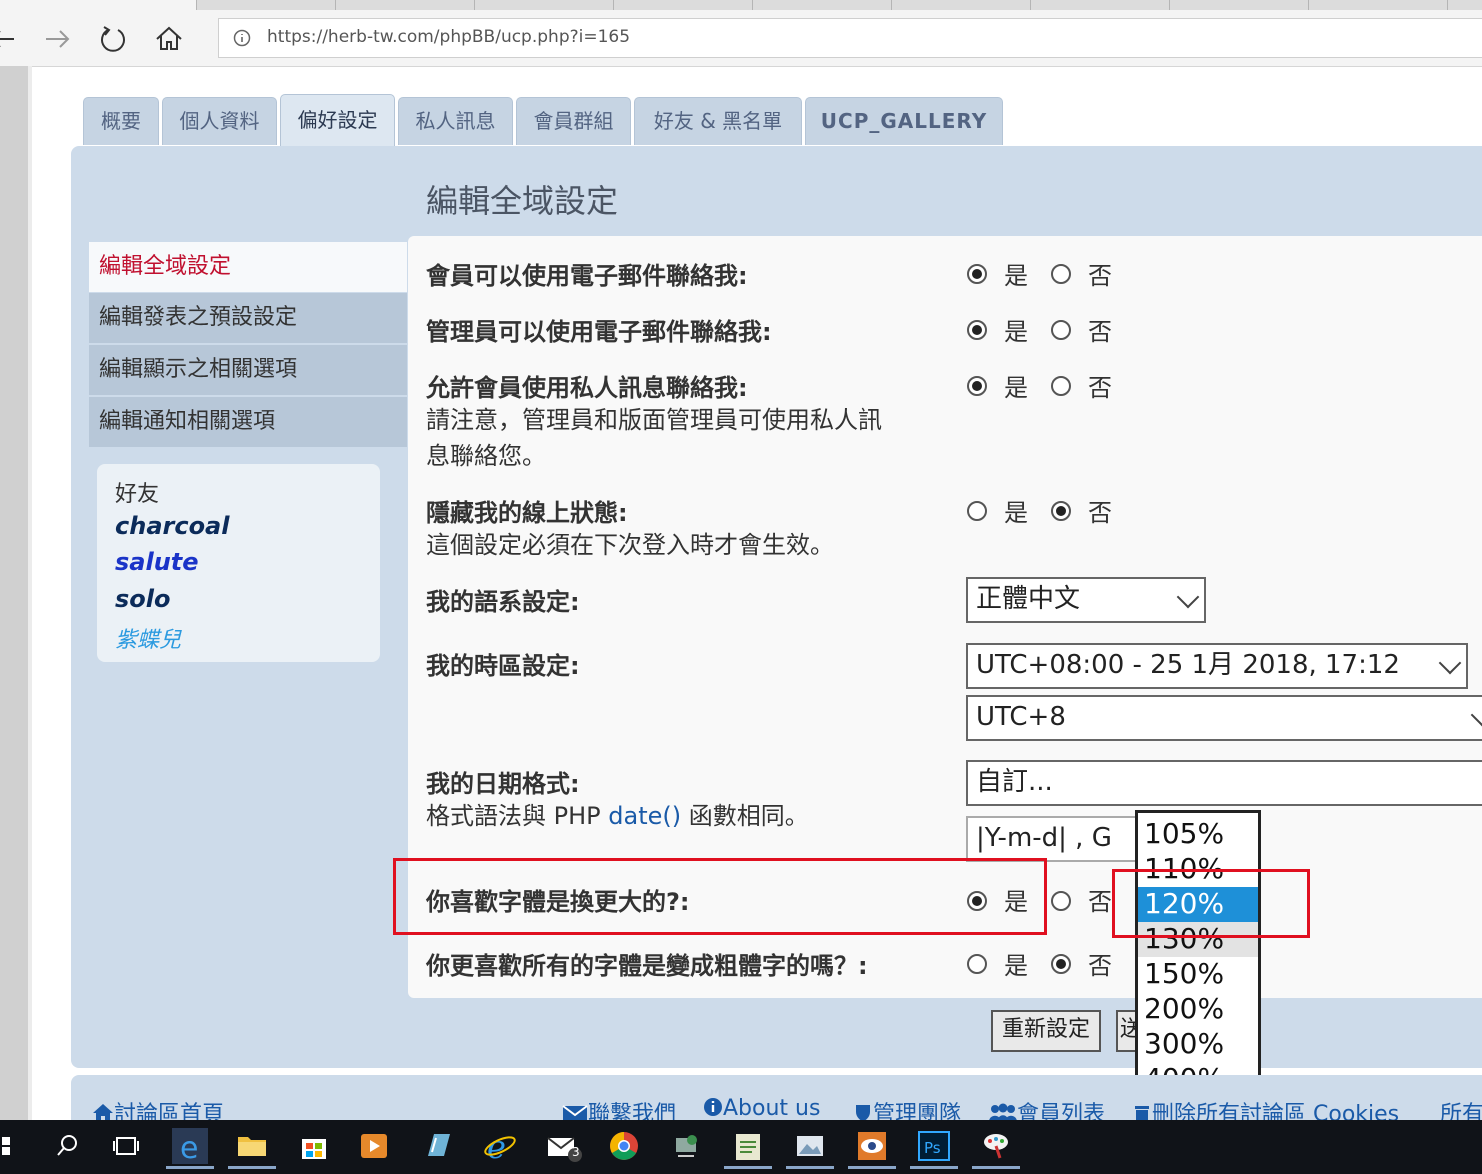 The width and height of the screenshot is (1482, 1174). What do you see at coordinates (219, 121) in the screenshot?
I see `tab-profile: 個人資料` at bounding box center [219, 121].